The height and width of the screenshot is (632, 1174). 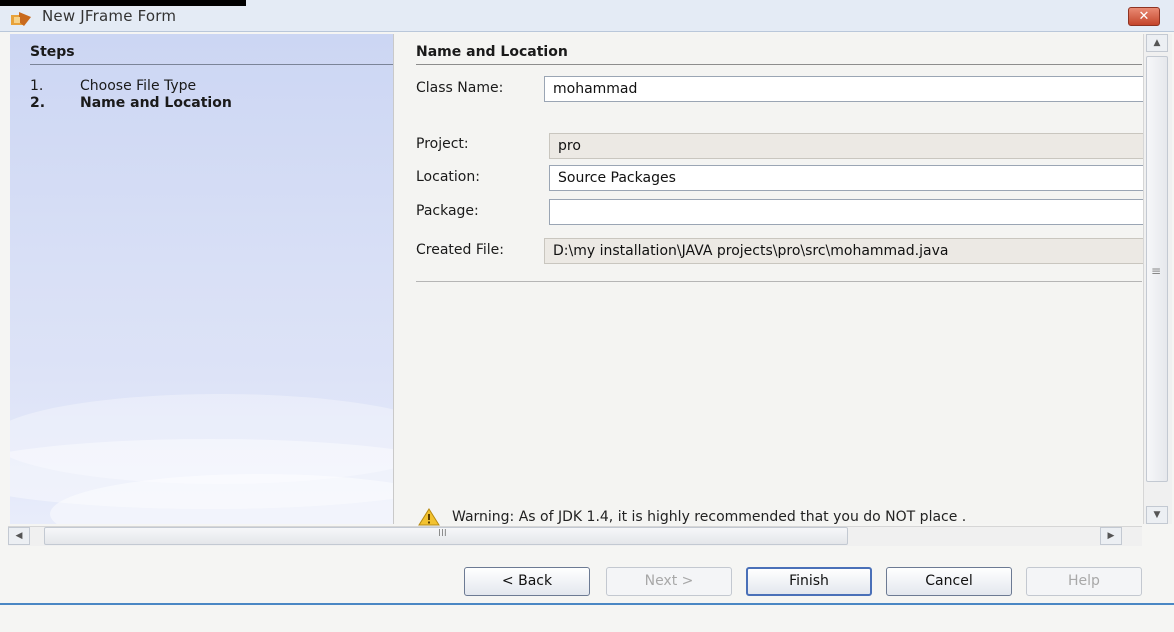 I want to click on class-name-label: Class Name:, so click(x=460, y=88).